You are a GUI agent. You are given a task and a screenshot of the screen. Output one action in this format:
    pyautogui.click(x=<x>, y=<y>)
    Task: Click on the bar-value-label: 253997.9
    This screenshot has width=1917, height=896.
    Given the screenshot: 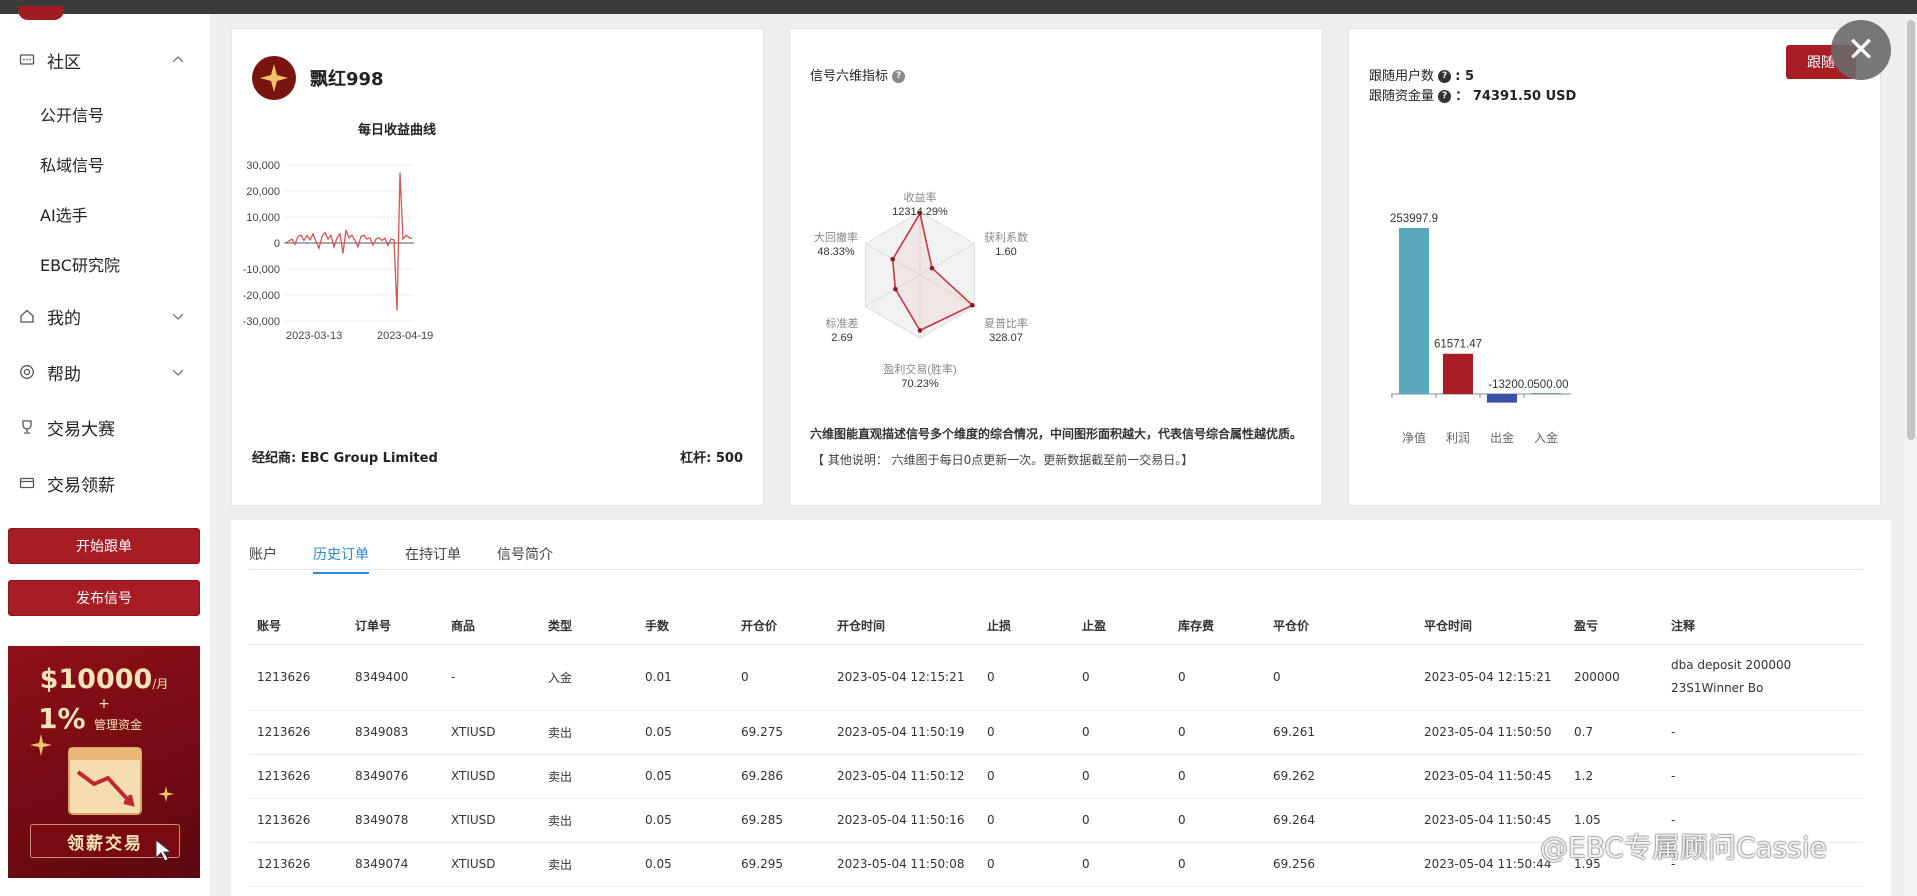 What is the action you would take?
    pyautogui.click(x=1414, y=219)
    